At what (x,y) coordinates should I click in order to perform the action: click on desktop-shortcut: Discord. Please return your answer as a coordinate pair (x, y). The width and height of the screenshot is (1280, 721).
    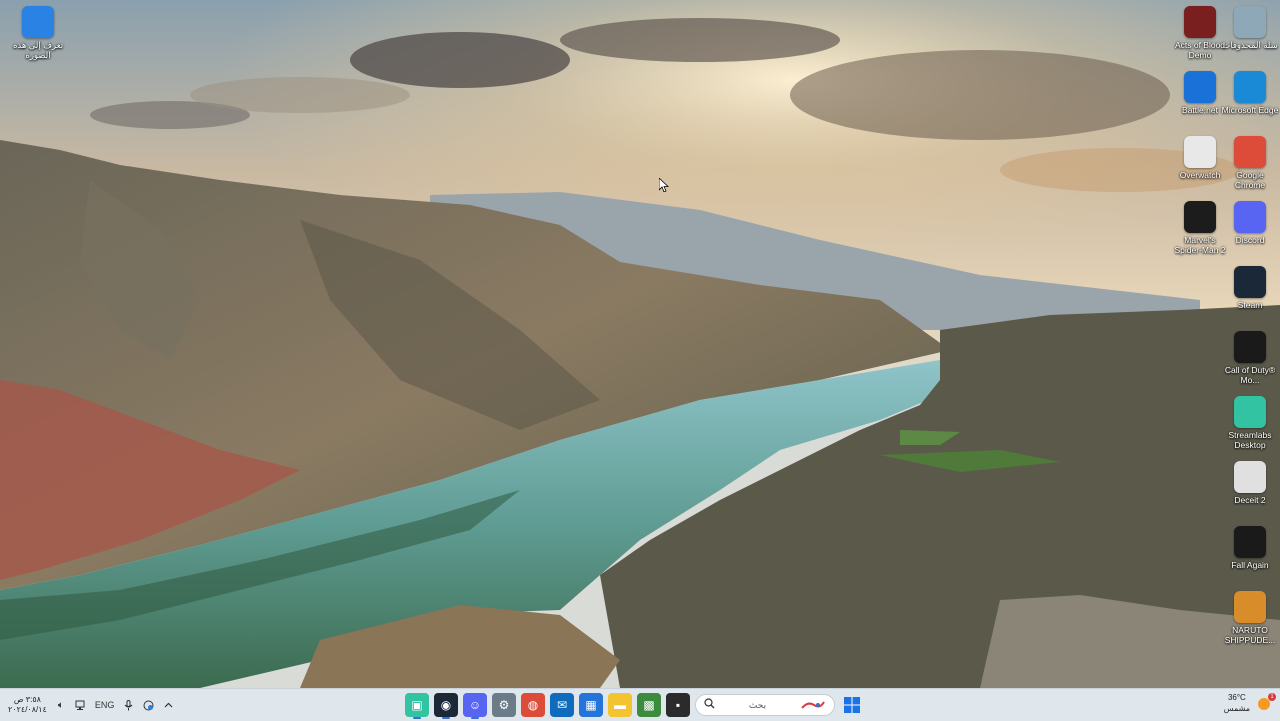
    Looking at the image, I should click on (1250, 223).